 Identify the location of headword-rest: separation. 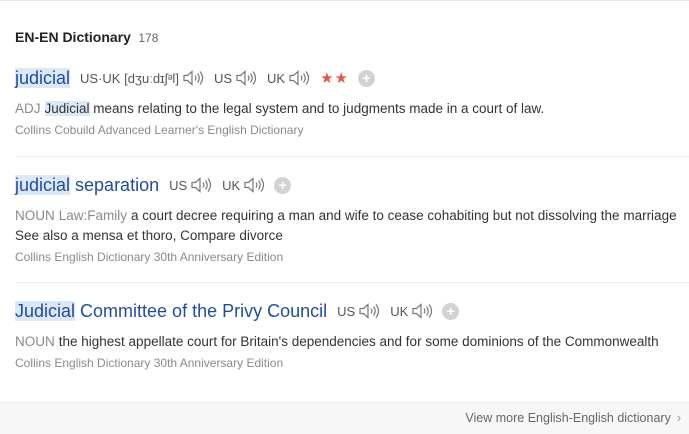
(115, 184).